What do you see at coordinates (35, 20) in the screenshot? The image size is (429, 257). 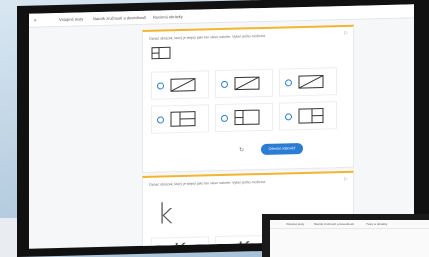 I see `logo: ≡` at bounding box center [35, 20].